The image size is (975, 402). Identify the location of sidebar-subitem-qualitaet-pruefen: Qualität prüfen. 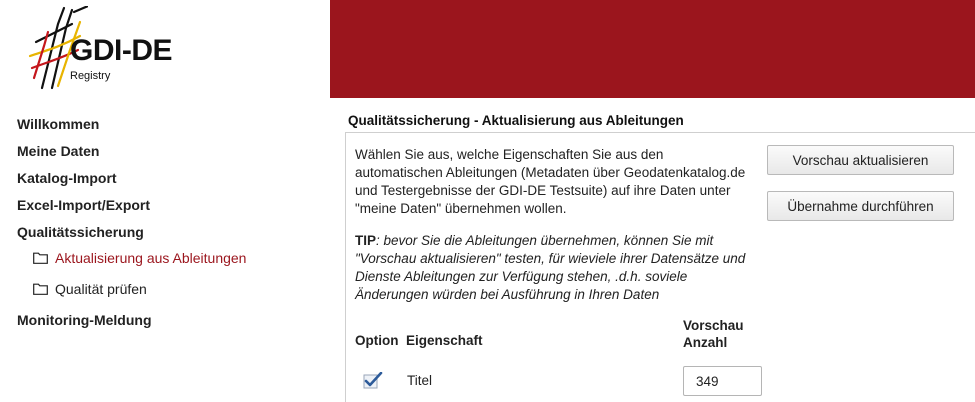
(90, 289).